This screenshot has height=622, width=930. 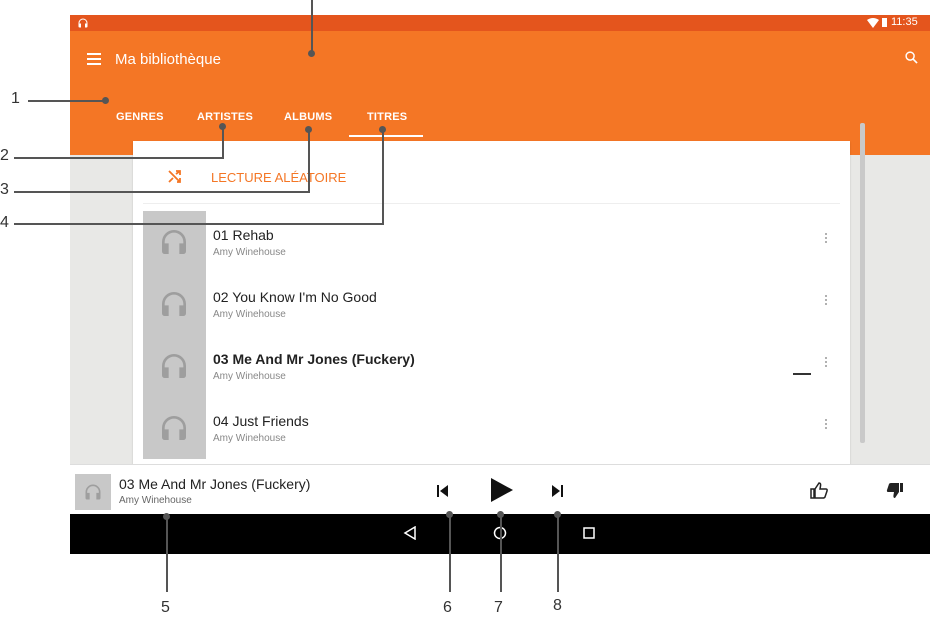 What do you see at coordinates (174, 176) in the screenshot?
I see `shuffle-icon` at bounding box center [174, 176].